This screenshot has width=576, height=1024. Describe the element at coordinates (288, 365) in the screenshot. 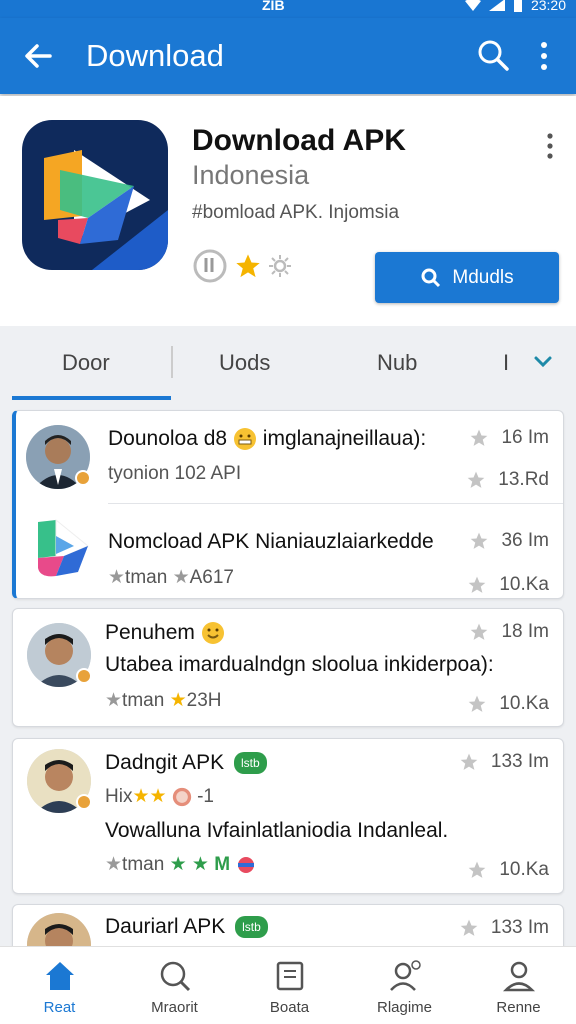

I see `tab-bar: Door Uods Nub I` at that location.